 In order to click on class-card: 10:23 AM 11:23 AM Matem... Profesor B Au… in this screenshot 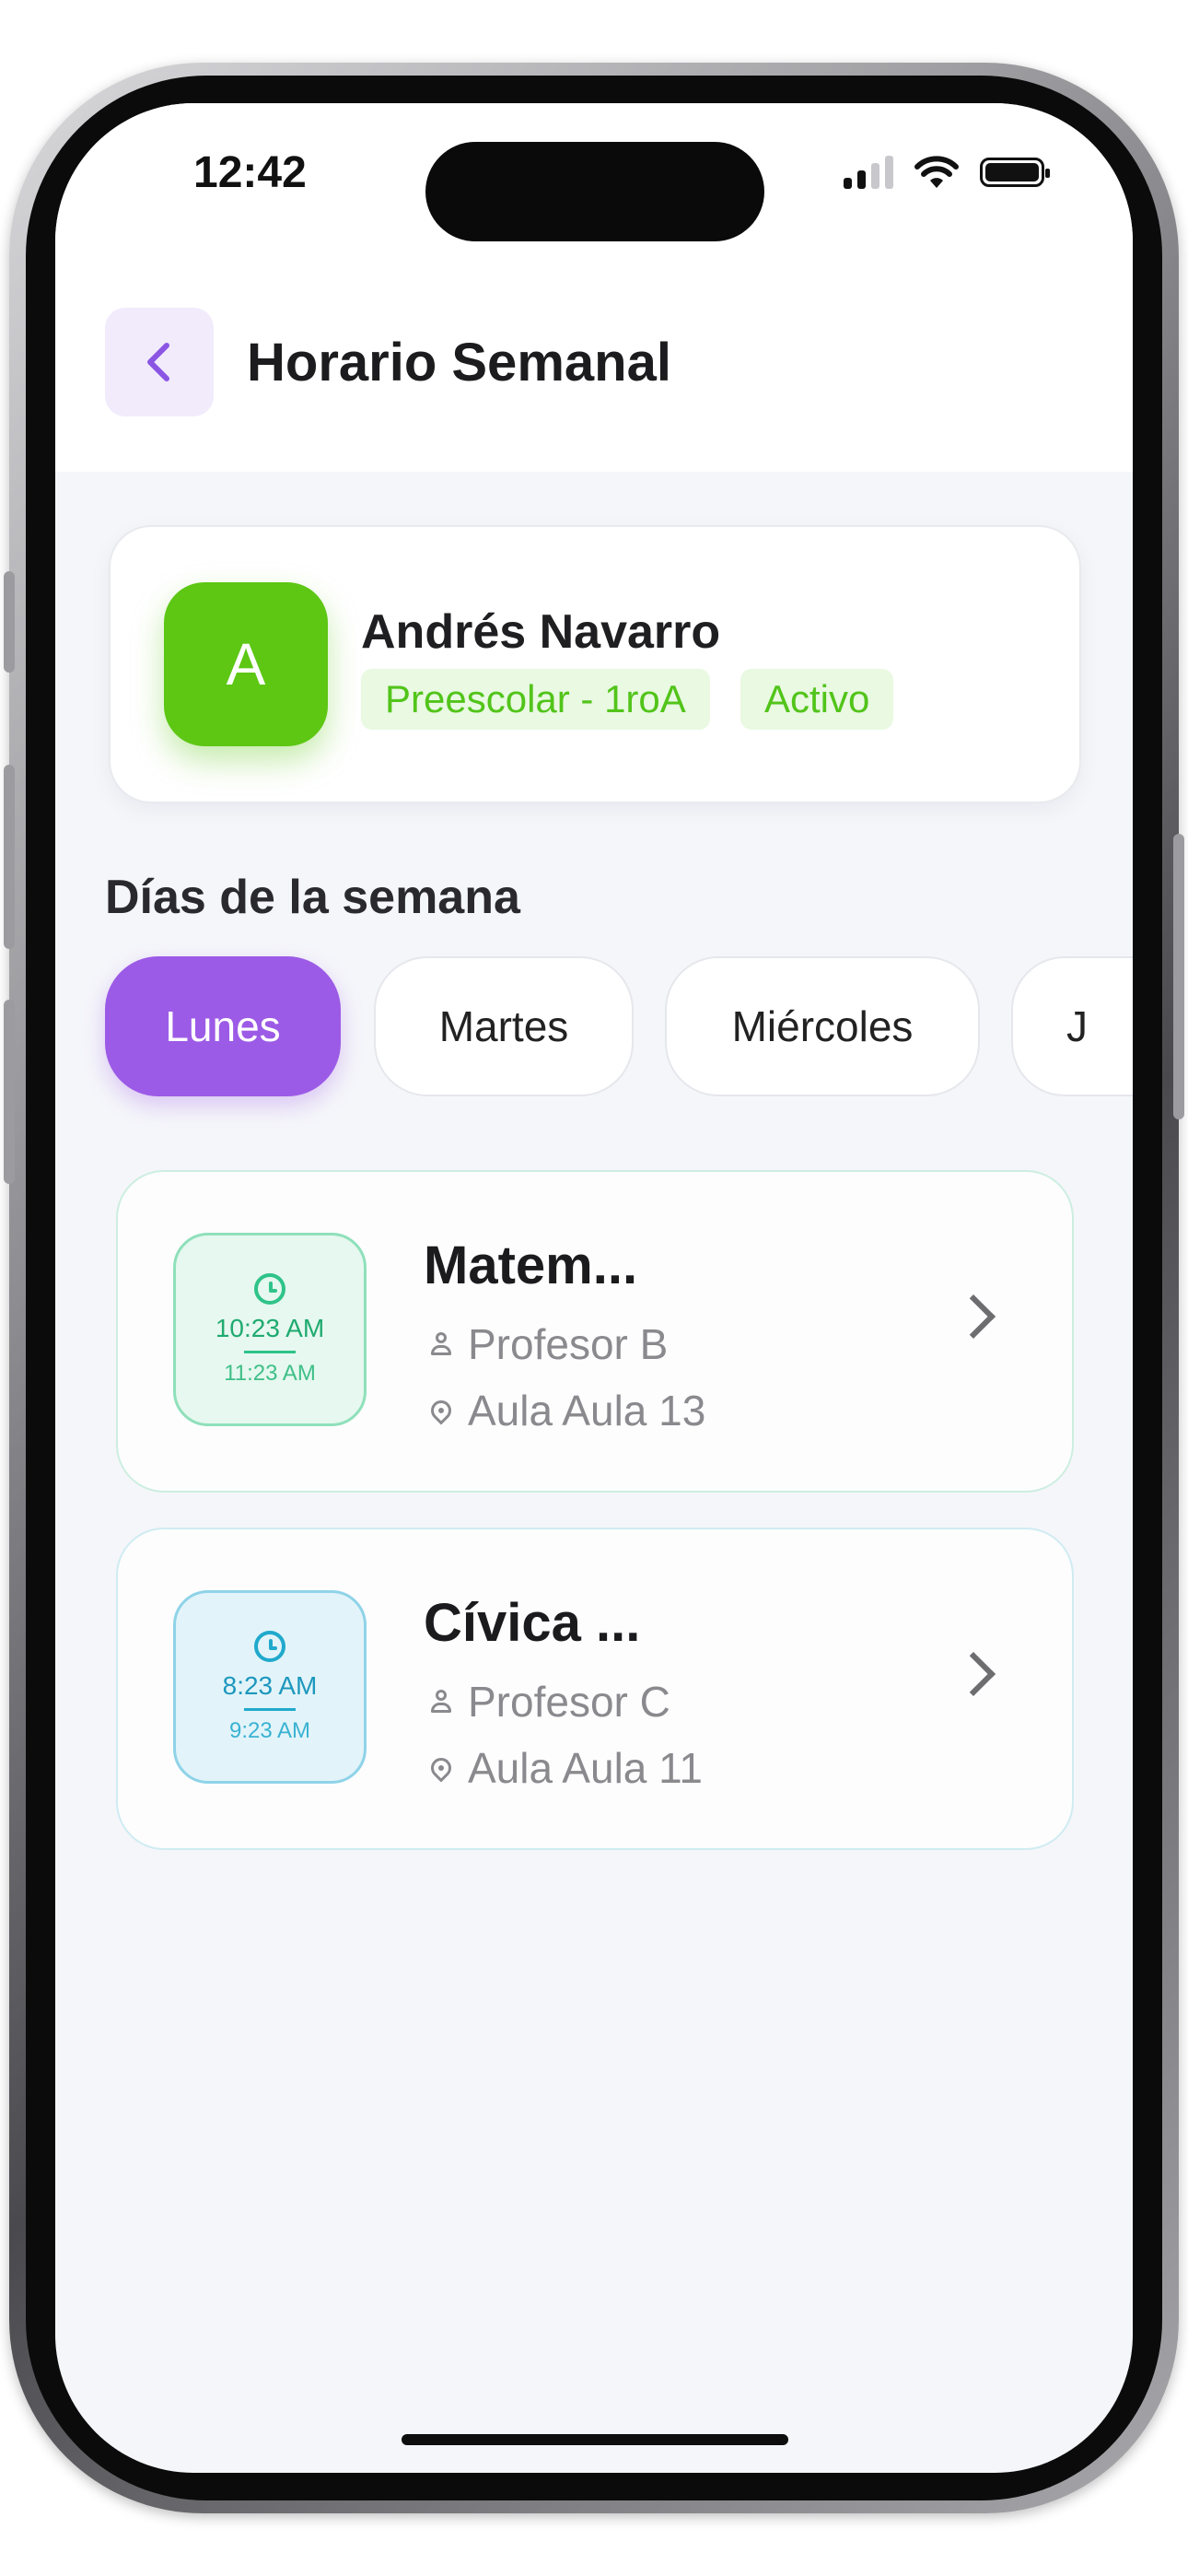, I will do `click(595, 1331)`.